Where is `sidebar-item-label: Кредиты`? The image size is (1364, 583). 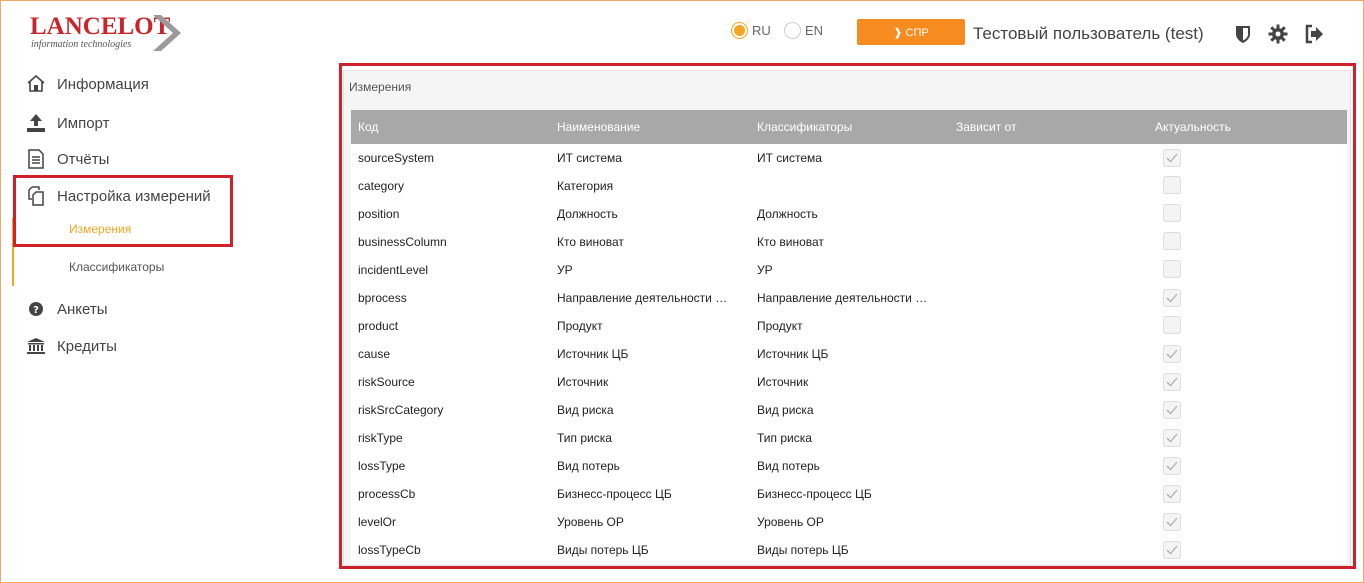
sidebar-item-label: Кредиты is located at coordinates (87, 346).